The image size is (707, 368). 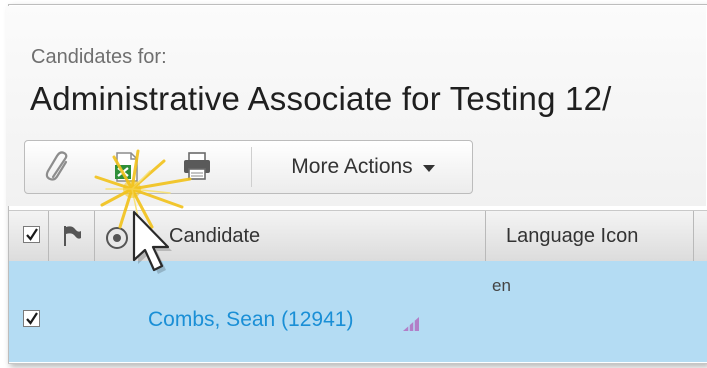 I want to click on select-all-checkbox, so click(x=31, y=234).